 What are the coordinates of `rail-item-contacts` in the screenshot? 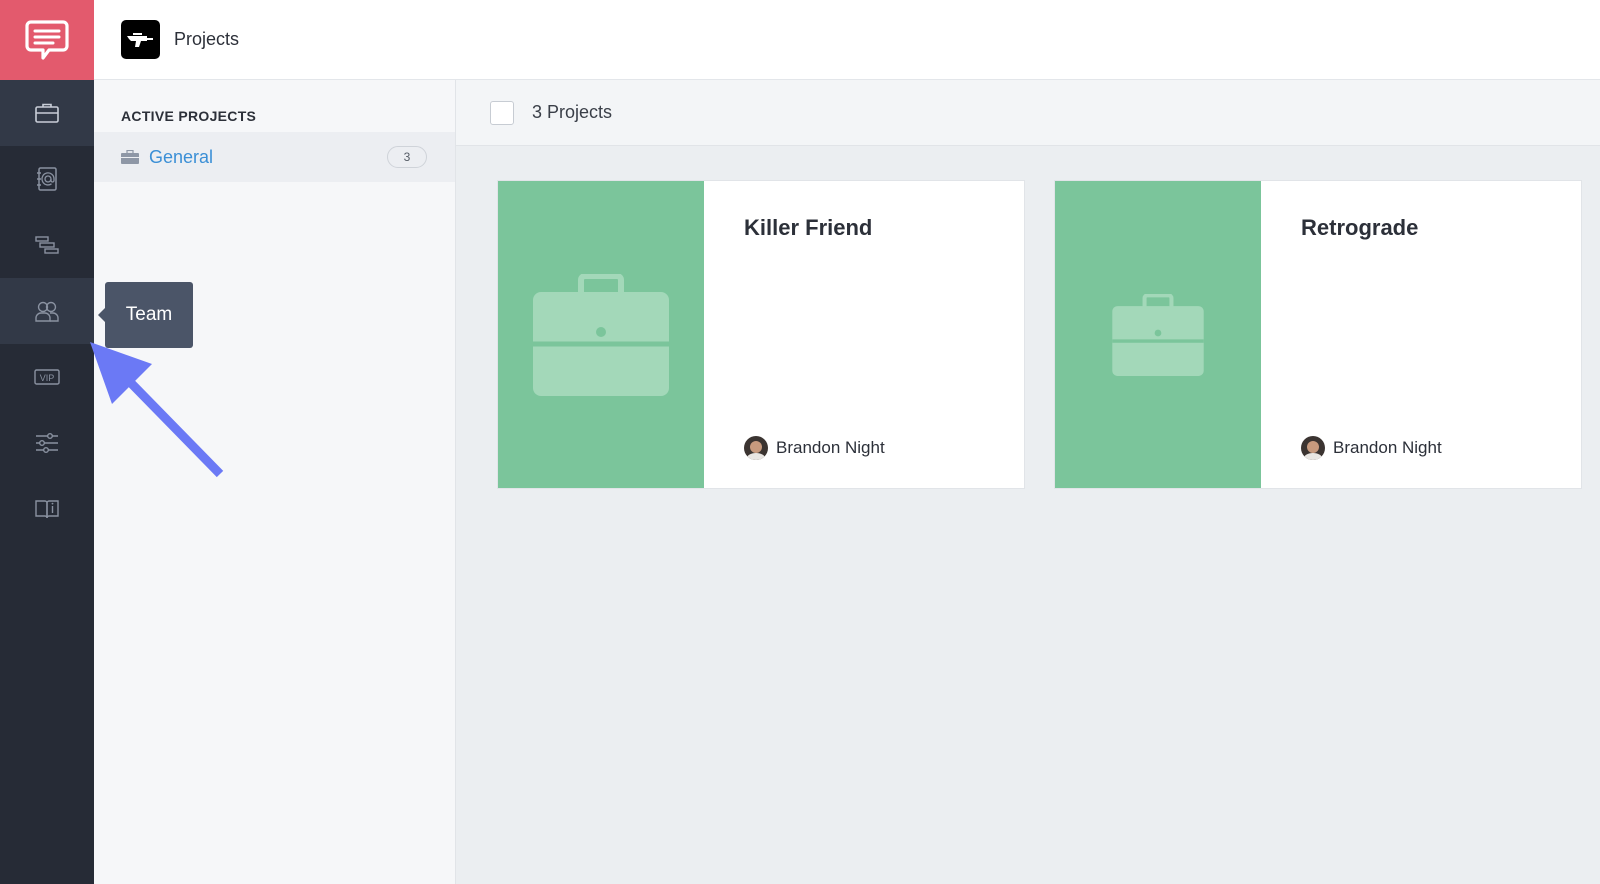 It's located at (47, 179).